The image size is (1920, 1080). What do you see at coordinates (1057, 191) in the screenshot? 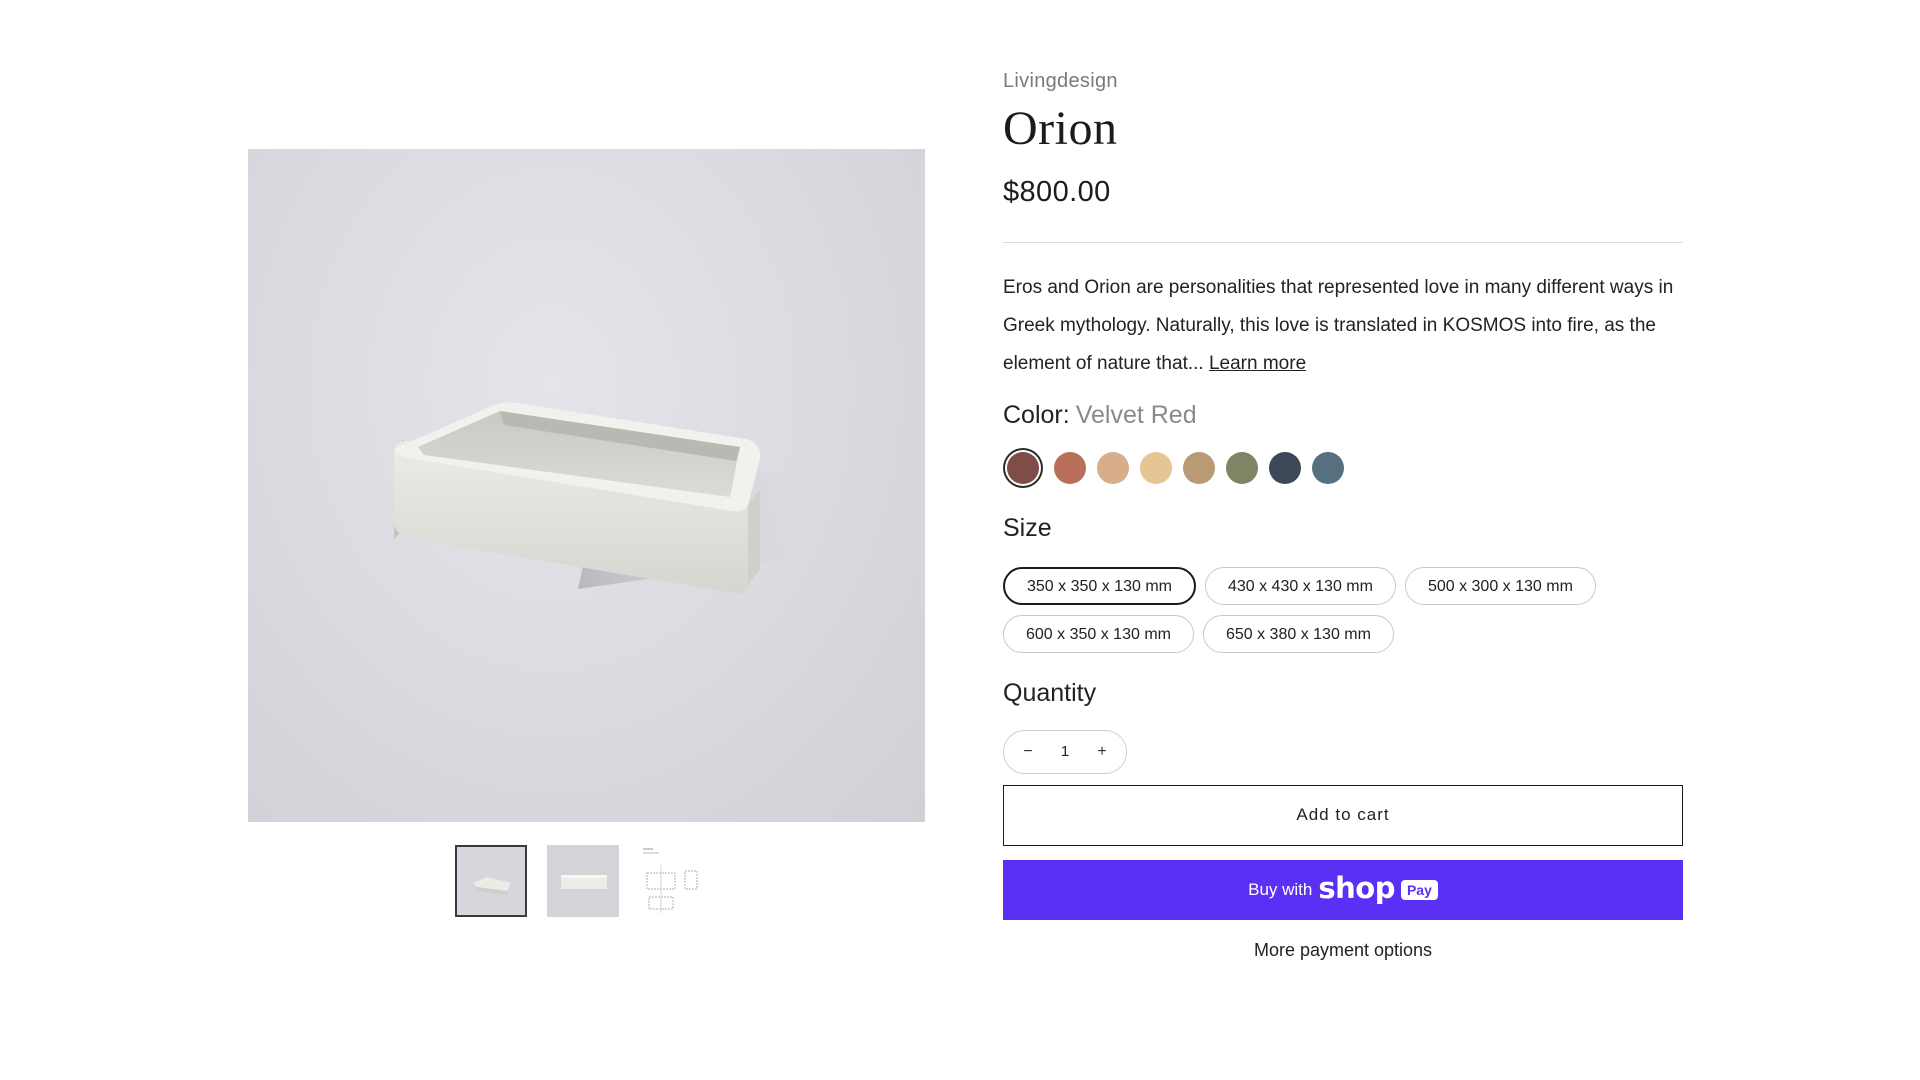
I see `product-price: $800.00` at bounding box center [1057, 191].